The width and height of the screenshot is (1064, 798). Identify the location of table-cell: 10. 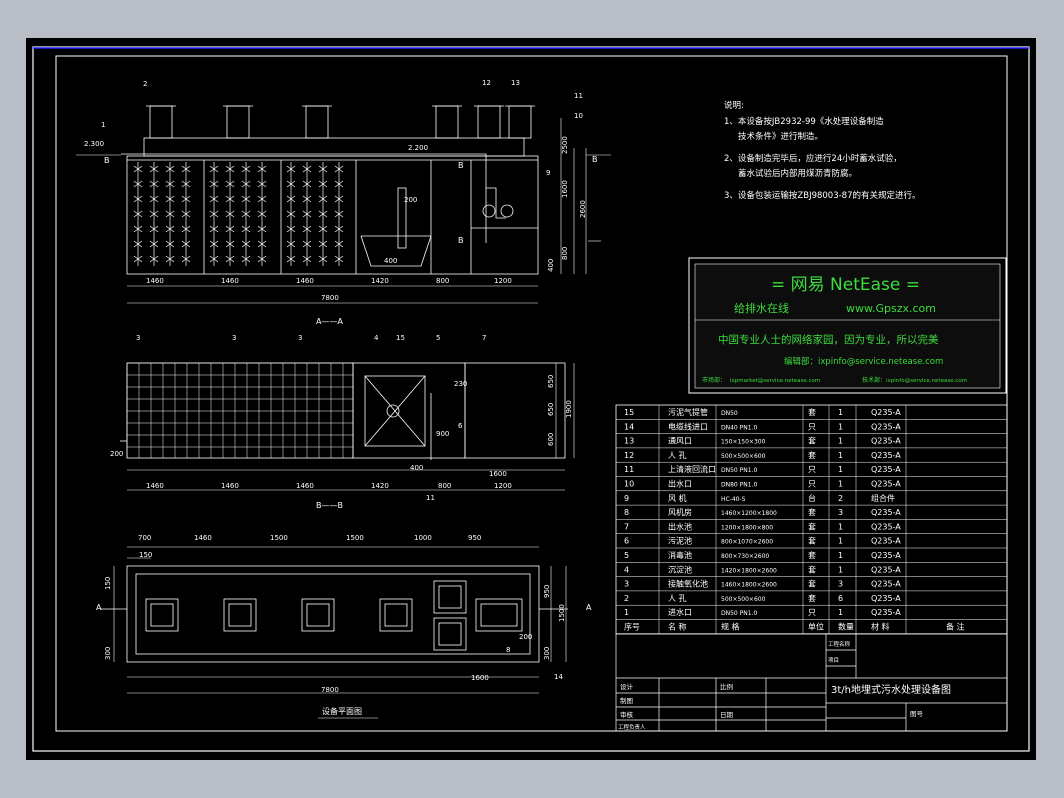
(629, 484).